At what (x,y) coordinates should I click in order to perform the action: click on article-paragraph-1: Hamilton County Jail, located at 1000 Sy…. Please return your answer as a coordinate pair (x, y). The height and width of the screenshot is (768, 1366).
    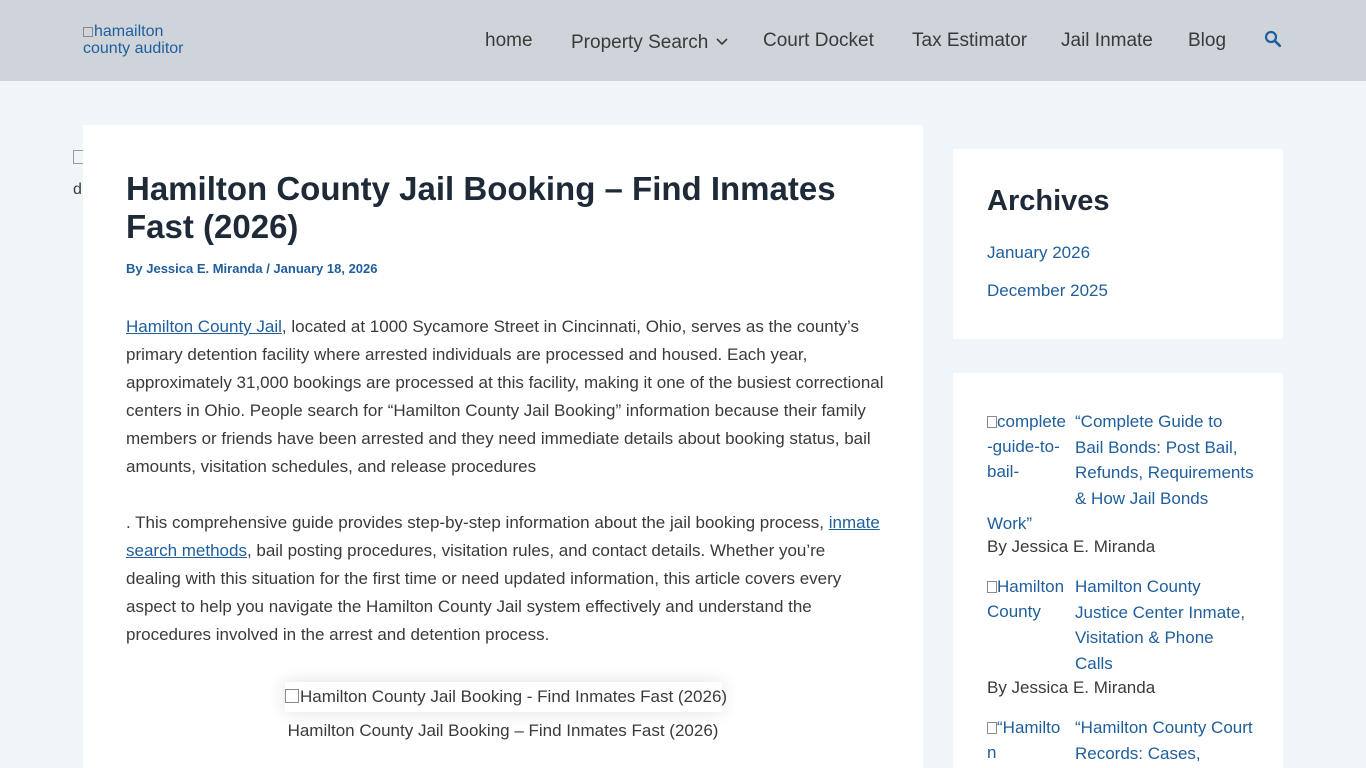
    Looking at the image, I should click on (505, 397).